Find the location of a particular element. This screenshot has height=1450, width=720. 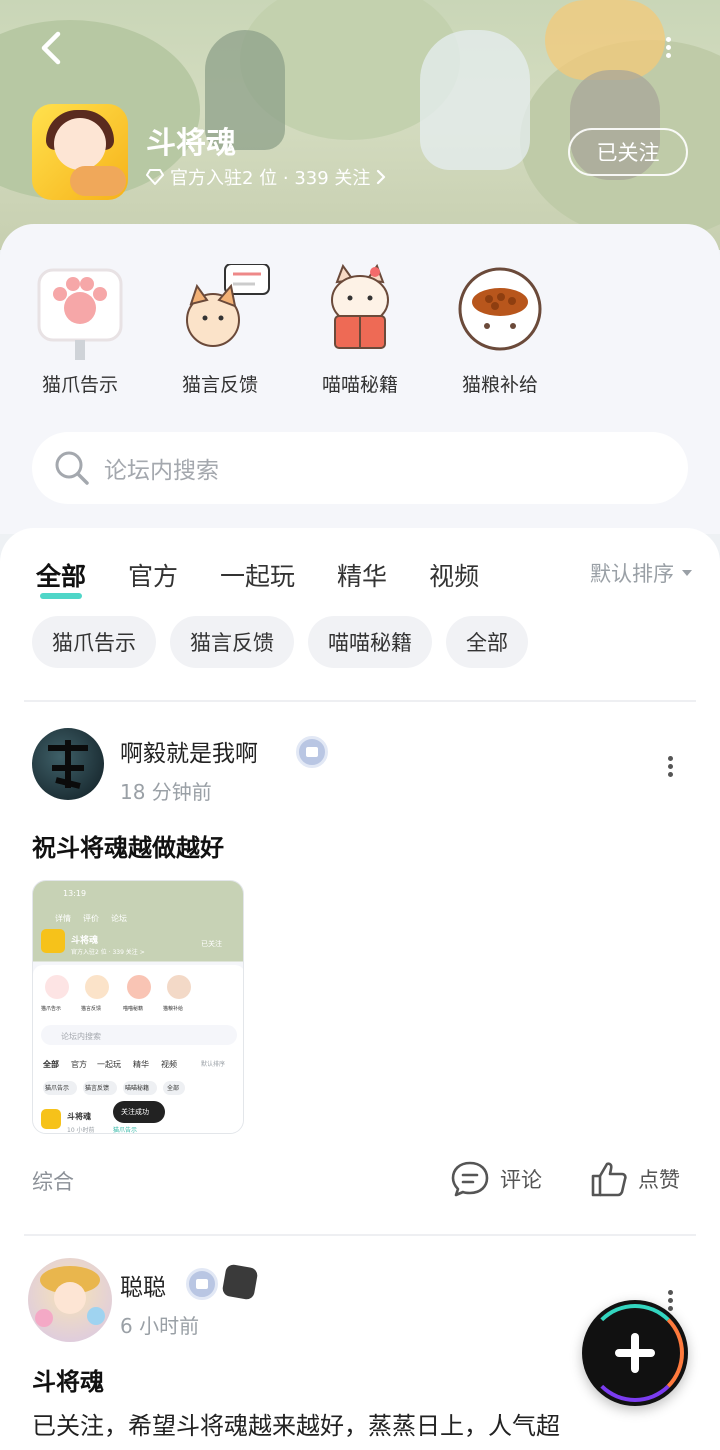

back-button is located at coordinates (54, 48).